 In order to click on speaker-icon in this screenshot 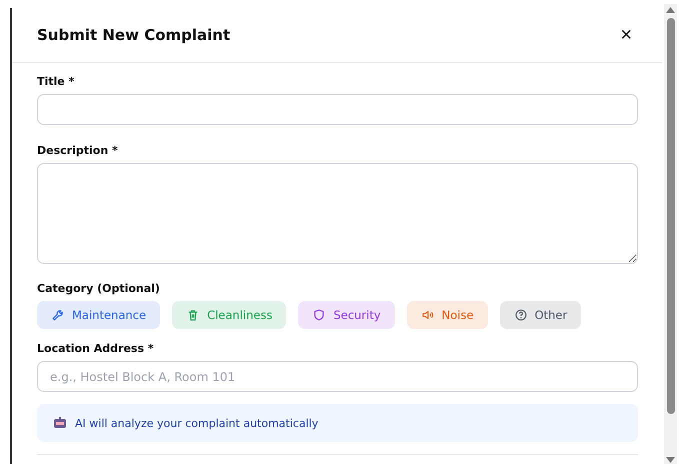, I will do `click(427, 315)`.